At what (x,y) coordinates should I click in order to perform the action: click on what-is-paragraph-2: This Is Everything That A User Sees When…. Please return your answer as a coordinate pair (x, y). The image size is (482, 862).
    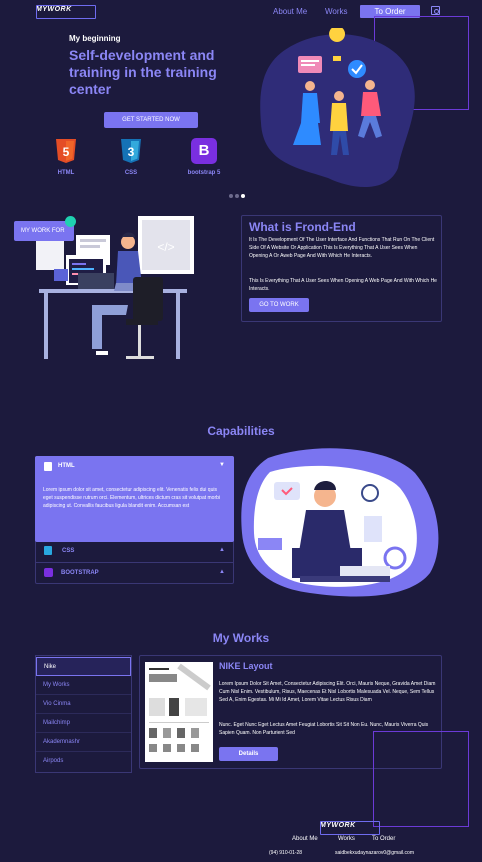
    Looking at the image, I should click on (343, 285).